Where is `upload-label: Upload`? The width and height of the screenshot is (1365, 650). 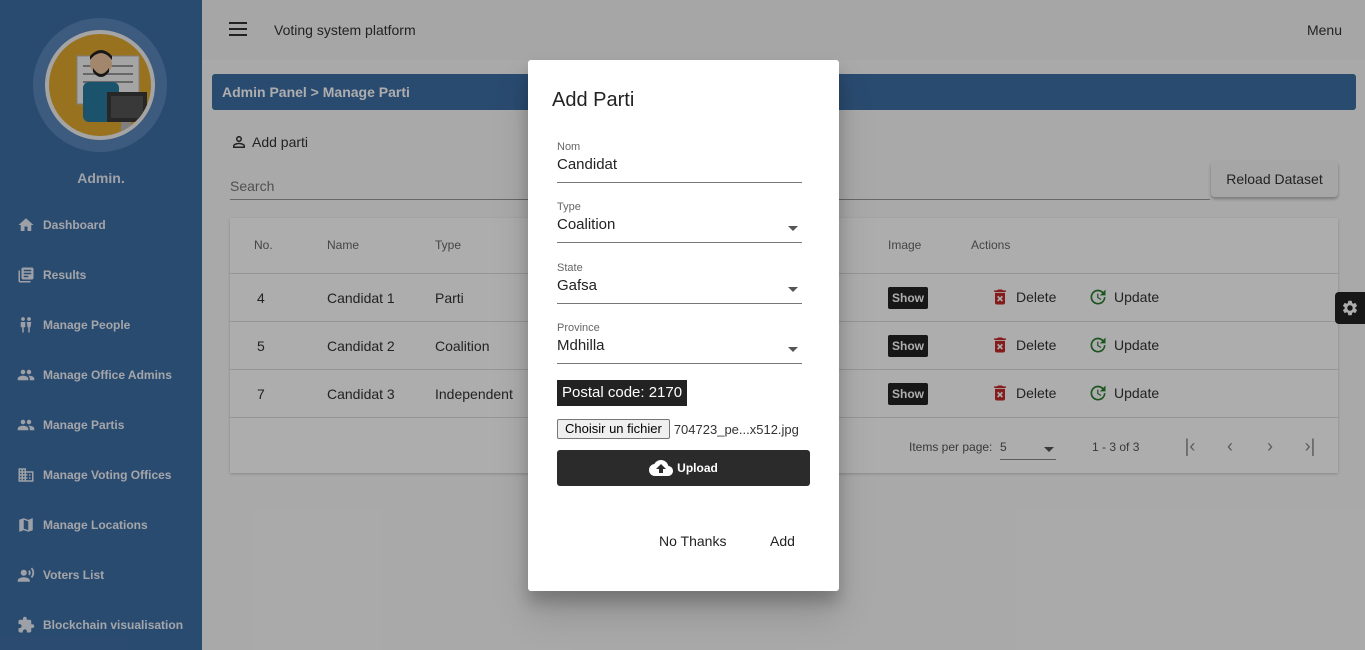
upload-label: Upload is located at coordinates (697, 468).